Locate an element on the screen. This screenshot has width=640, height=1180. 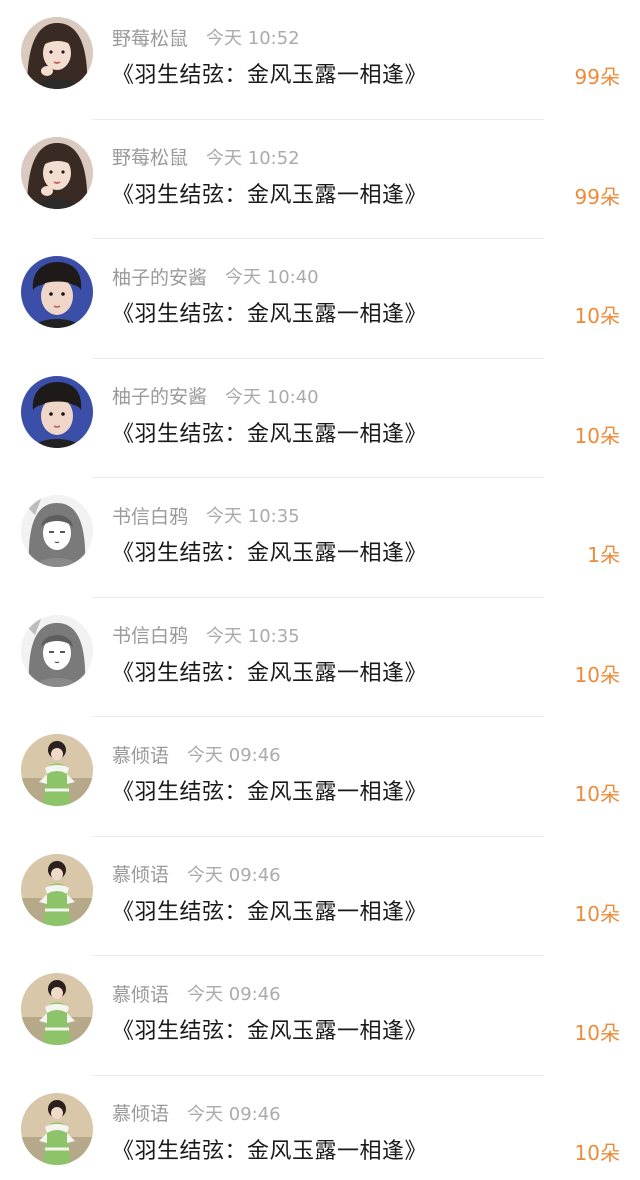
list-item: 书信白鸦 今天 10:35 《羽生结弦：金风玉露一相逢》 10朵 is located at coordinates (320, 657).